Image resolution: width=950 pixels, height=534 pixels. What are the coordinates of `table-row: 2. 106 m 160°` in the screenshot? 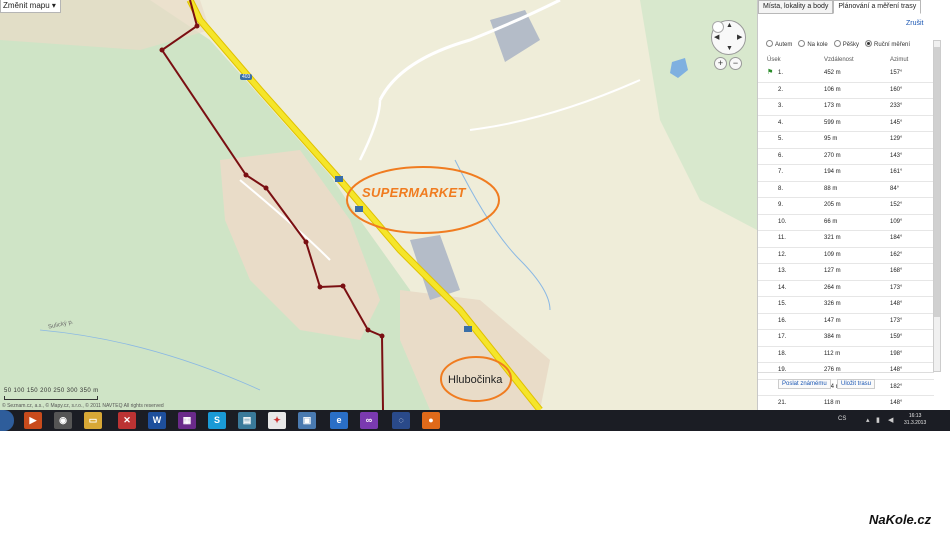 It's located at (846, 91).